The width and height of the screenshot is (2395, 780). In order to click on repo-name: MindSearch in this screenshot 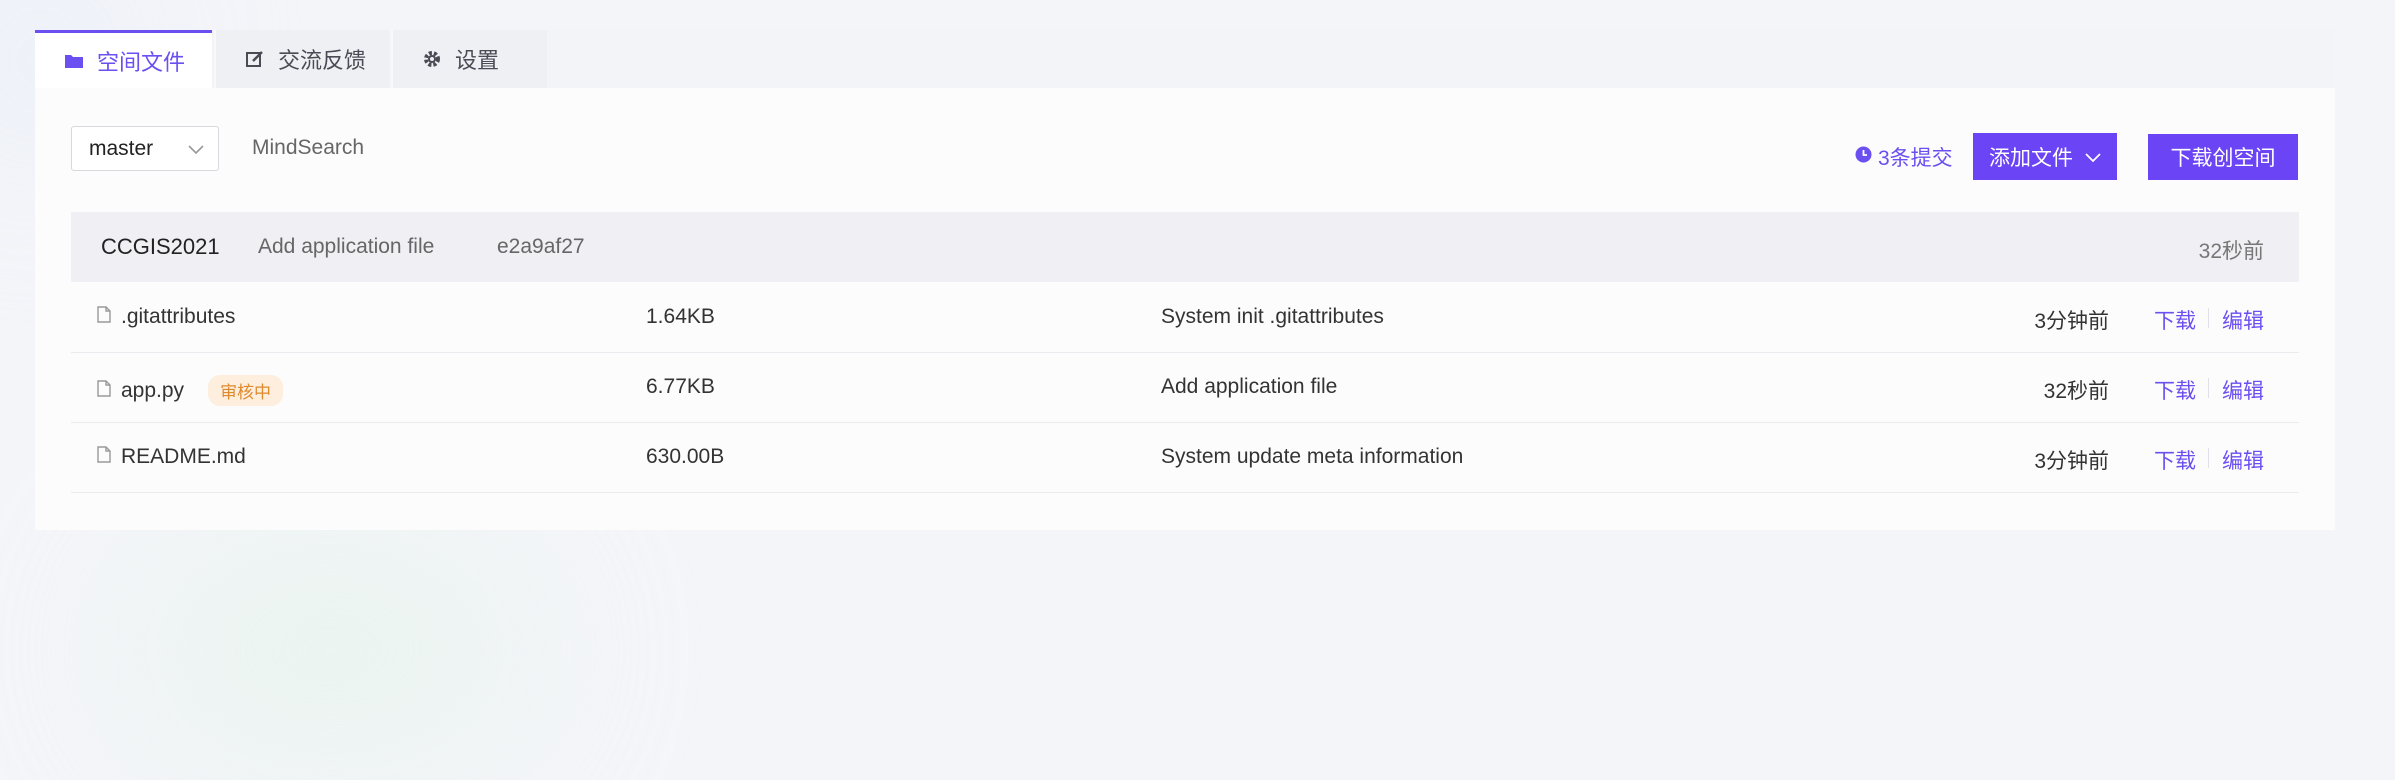, I will do `click(308, 147)`.